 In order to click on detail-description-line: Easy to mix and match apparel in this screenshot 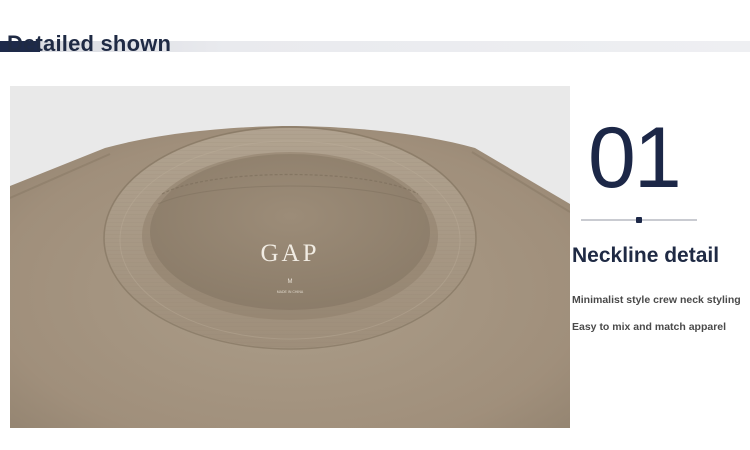, I will do `click(649, 327)`.